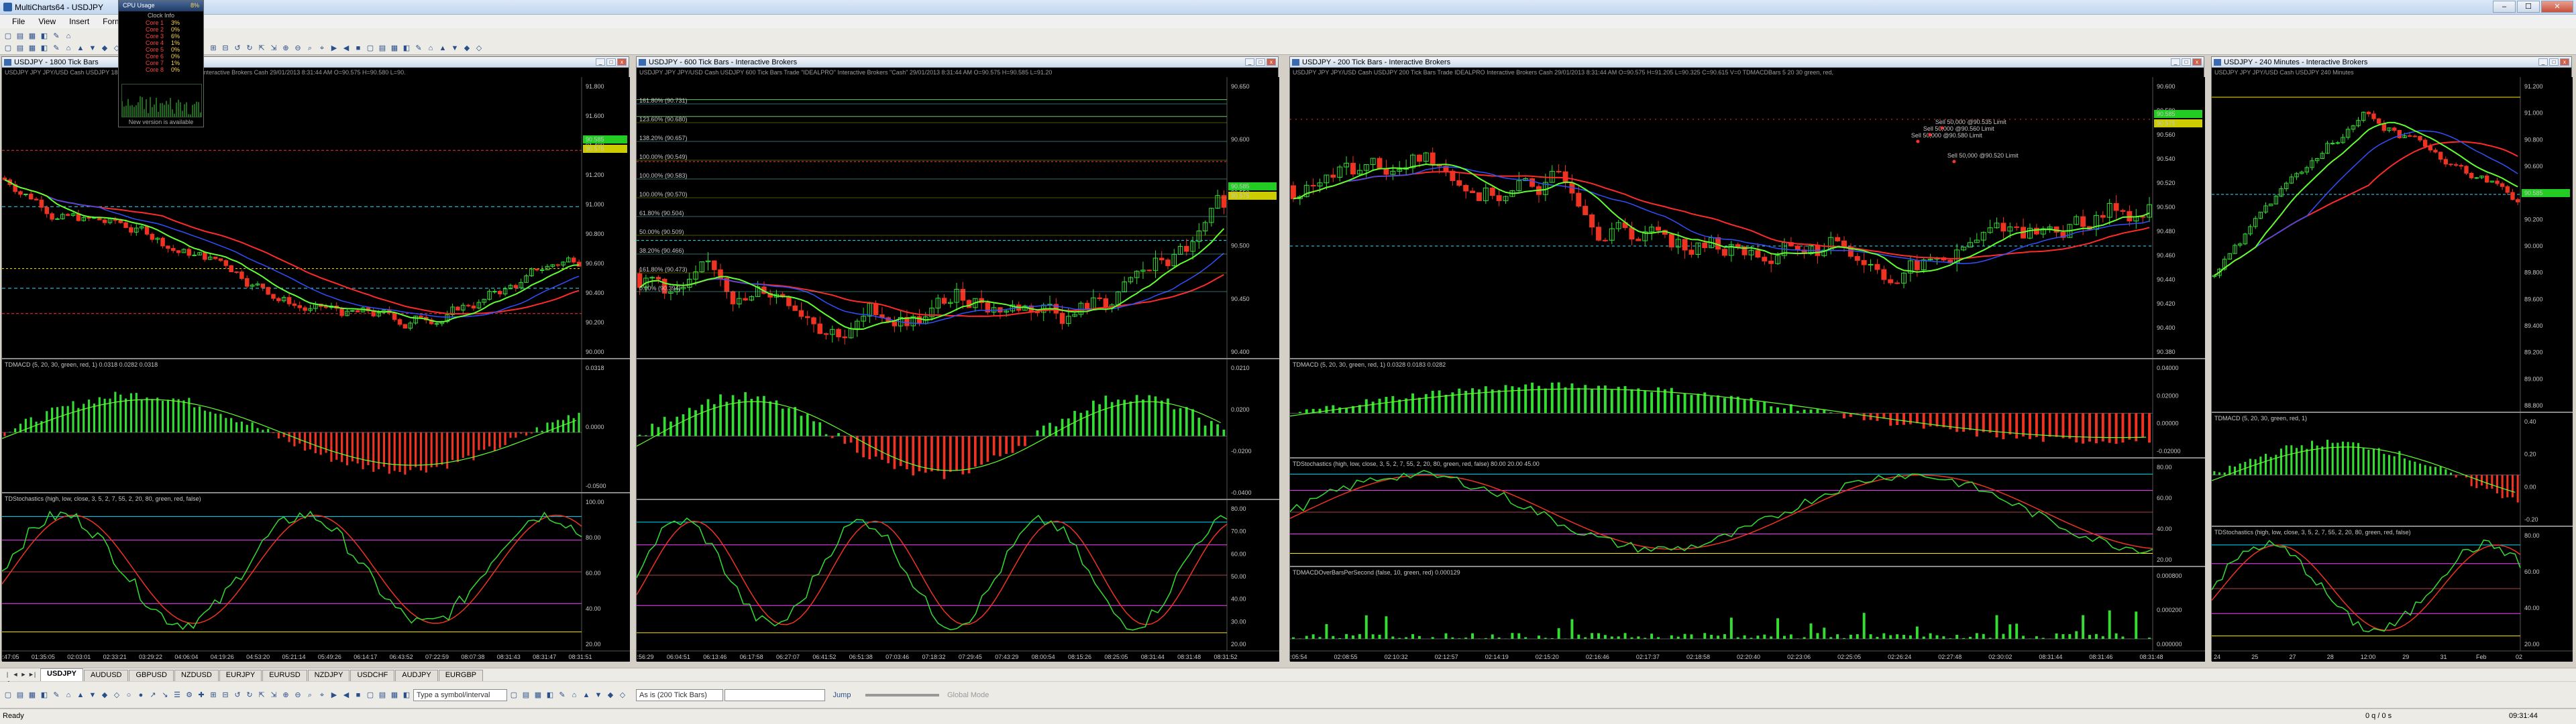 Image resolution: width=2576 pixels, height=724 pixels. Describe the element at coordinates (106, 675) in the screenshot. I see `tab-audusd: AUDUSD` at that location.